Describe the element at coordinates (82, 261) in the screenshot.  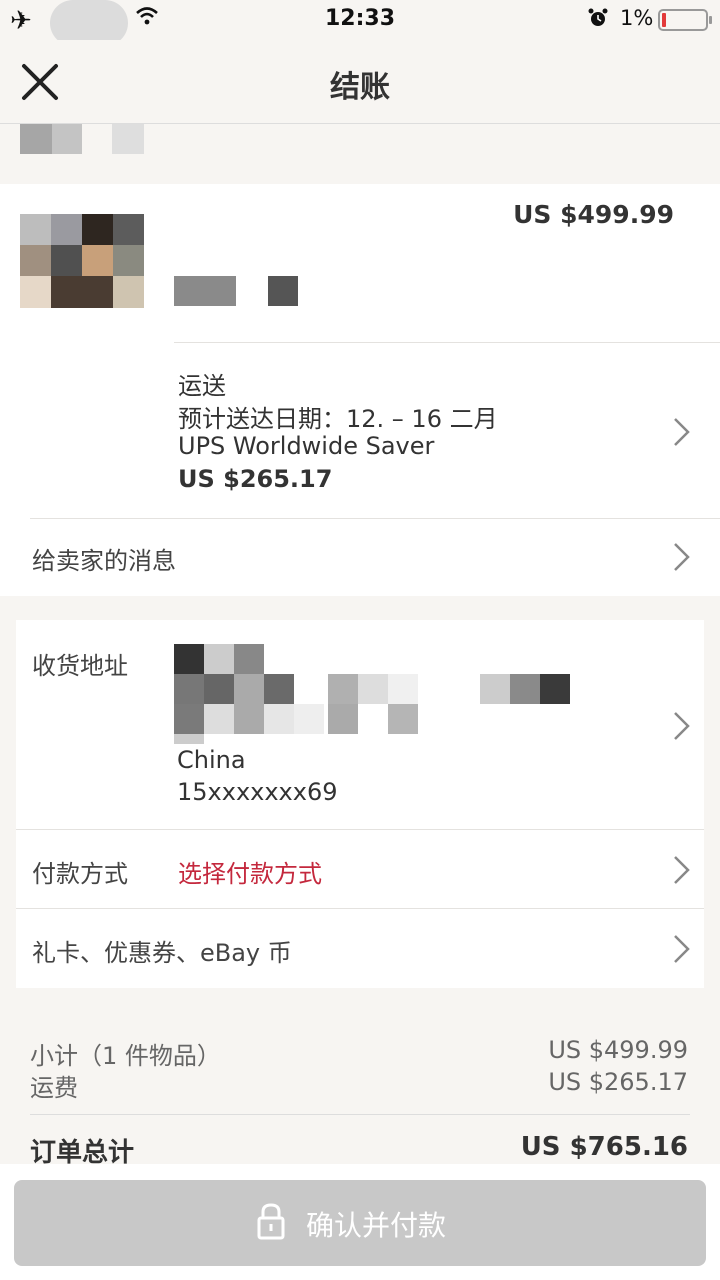
I see `item-thumbnail` at that location.